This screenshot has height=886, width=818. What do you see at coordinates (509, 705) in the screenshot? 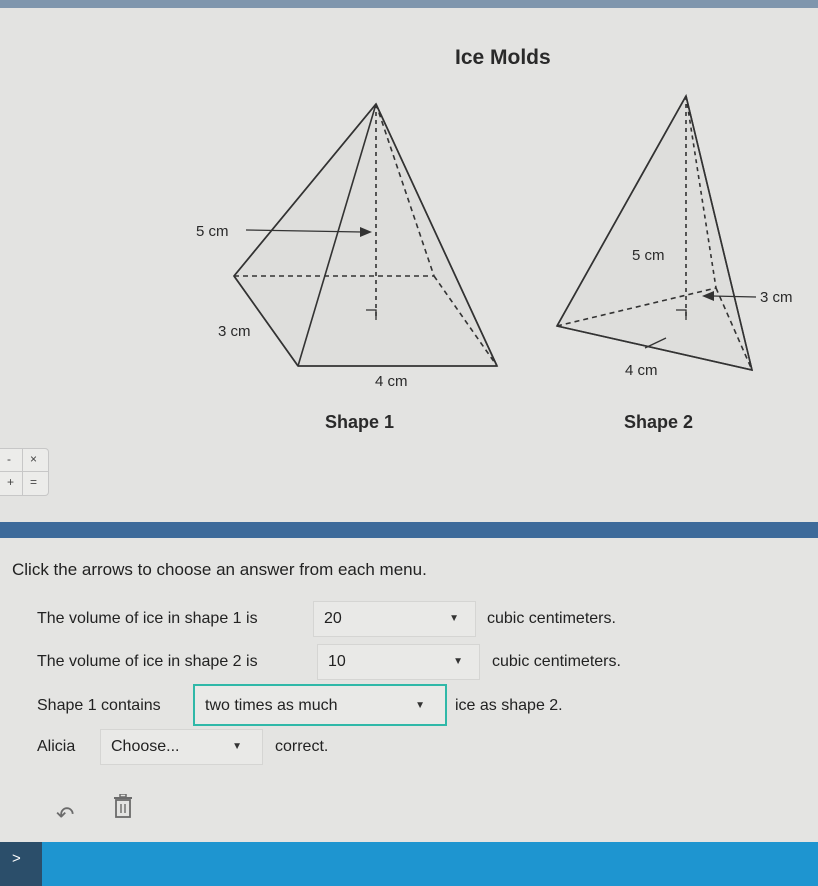
I see `row3-suffix: ice as shape 2.` at bounding box center [509, 705].